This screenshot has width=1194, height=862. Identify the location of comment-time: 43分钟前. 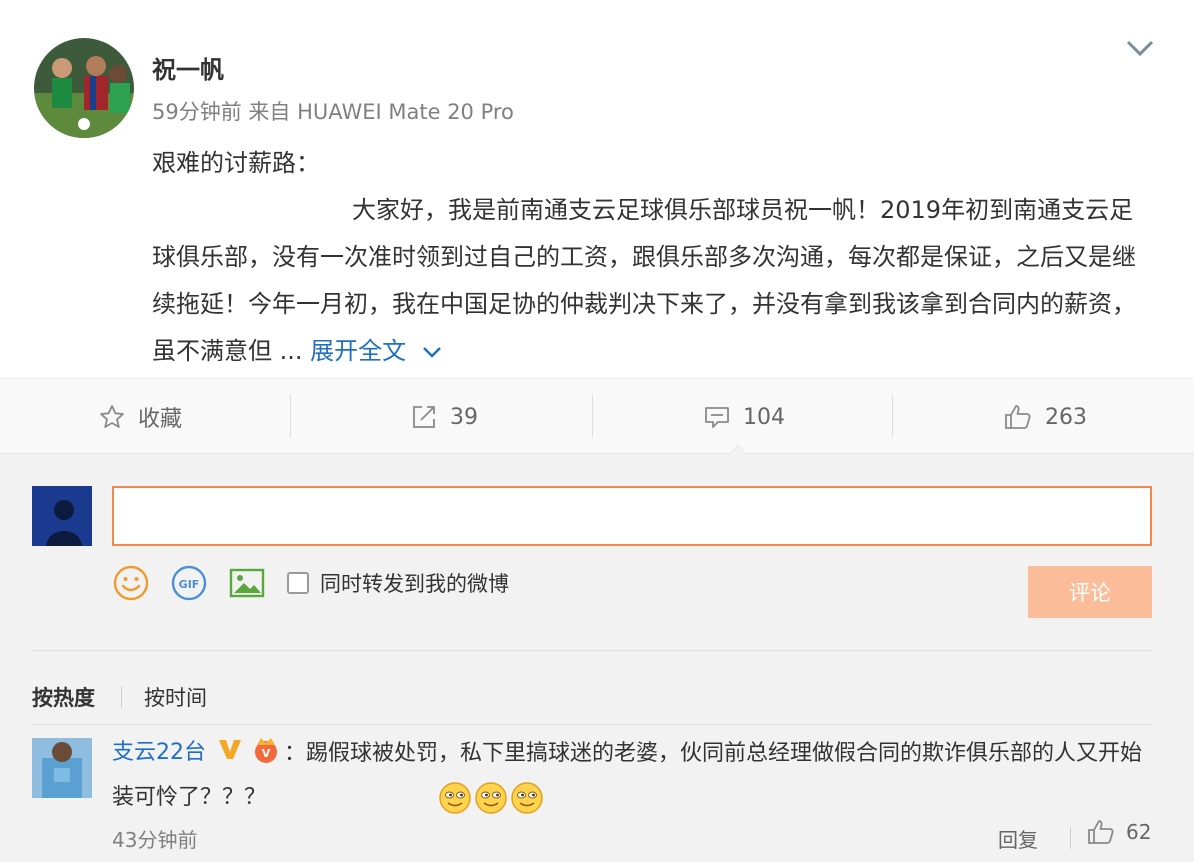
(155, 840).